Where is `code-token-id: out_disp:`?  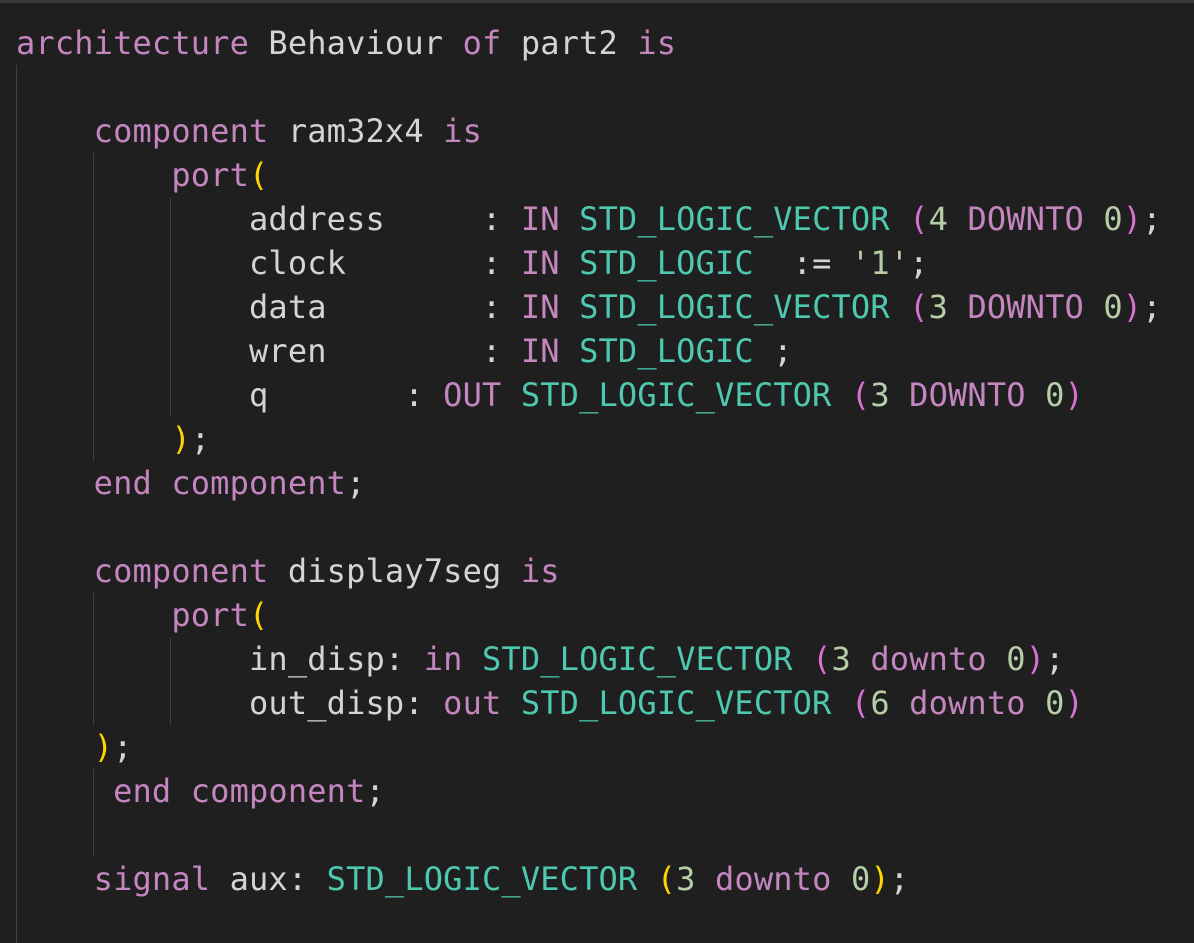 code-token-id: out_disp: is located at coordinates (346, 703).